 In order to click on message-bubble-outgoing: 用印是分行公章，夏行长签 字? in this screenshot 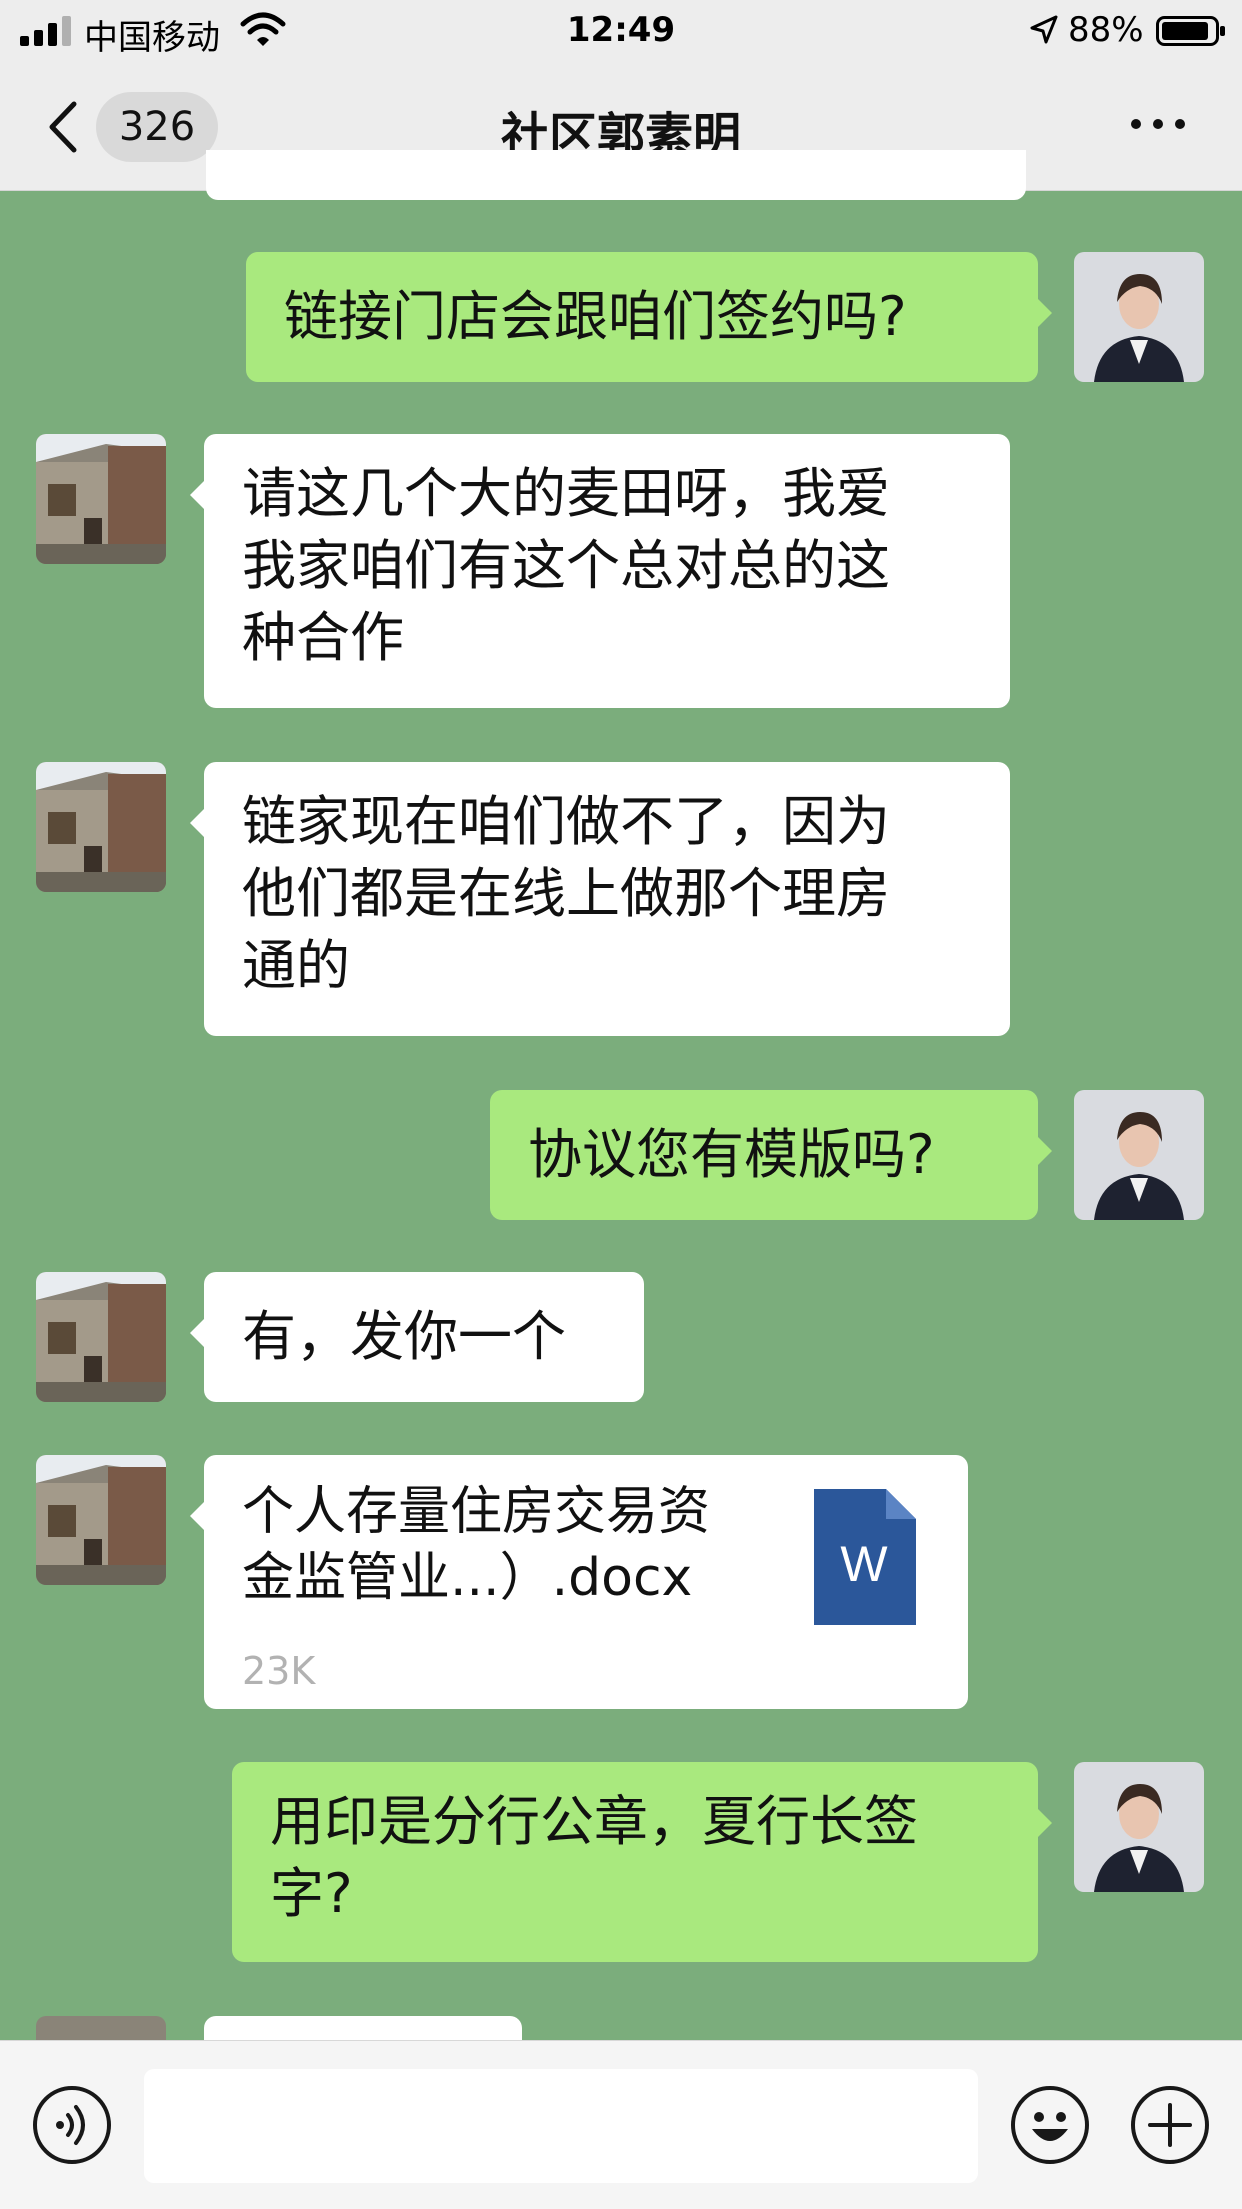, I will do `click(642, 1862)`.